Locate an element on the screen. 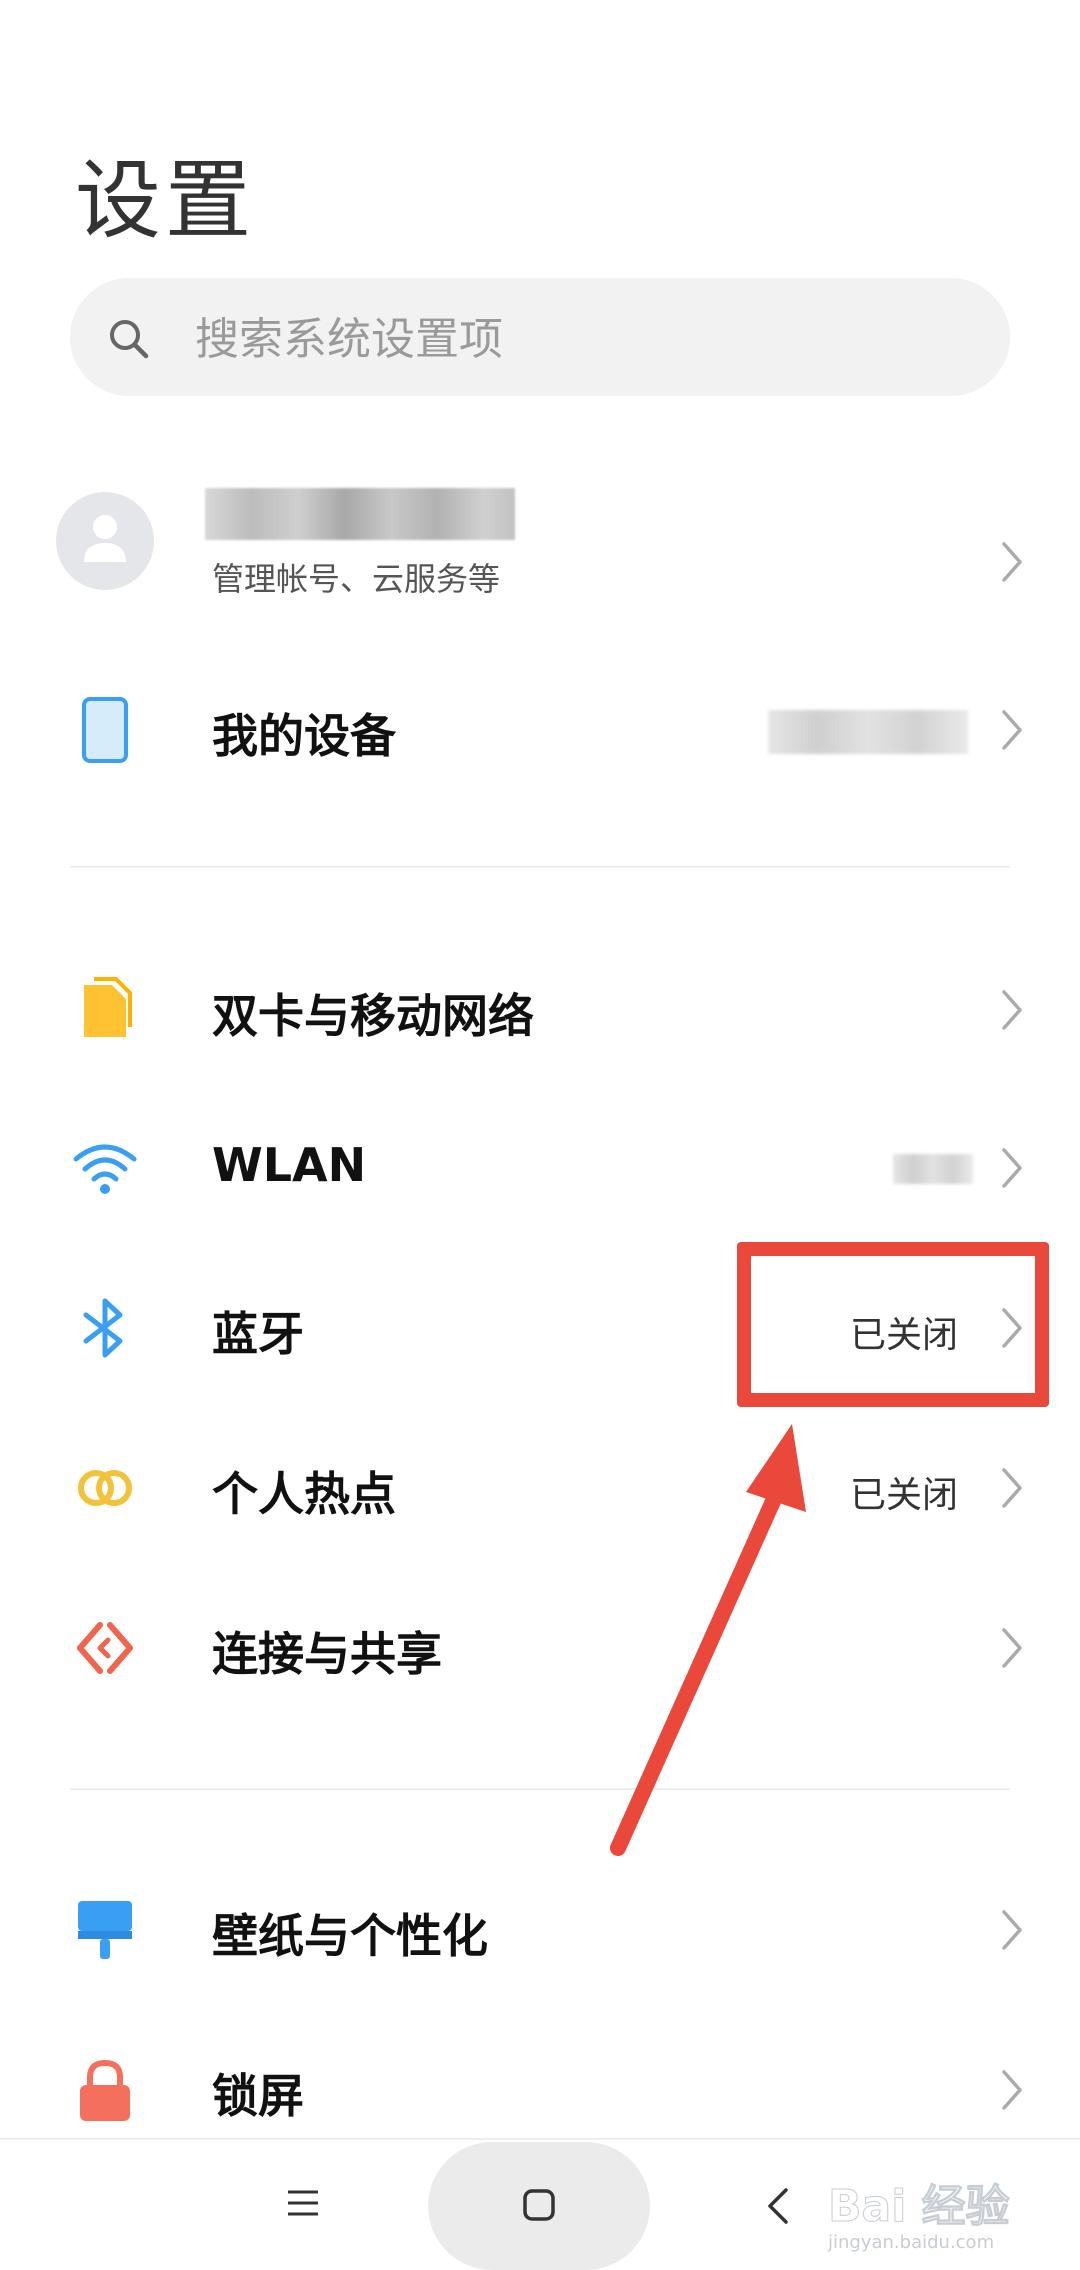  row-label: 蓝牙 is located at coordinates (258, 1334).